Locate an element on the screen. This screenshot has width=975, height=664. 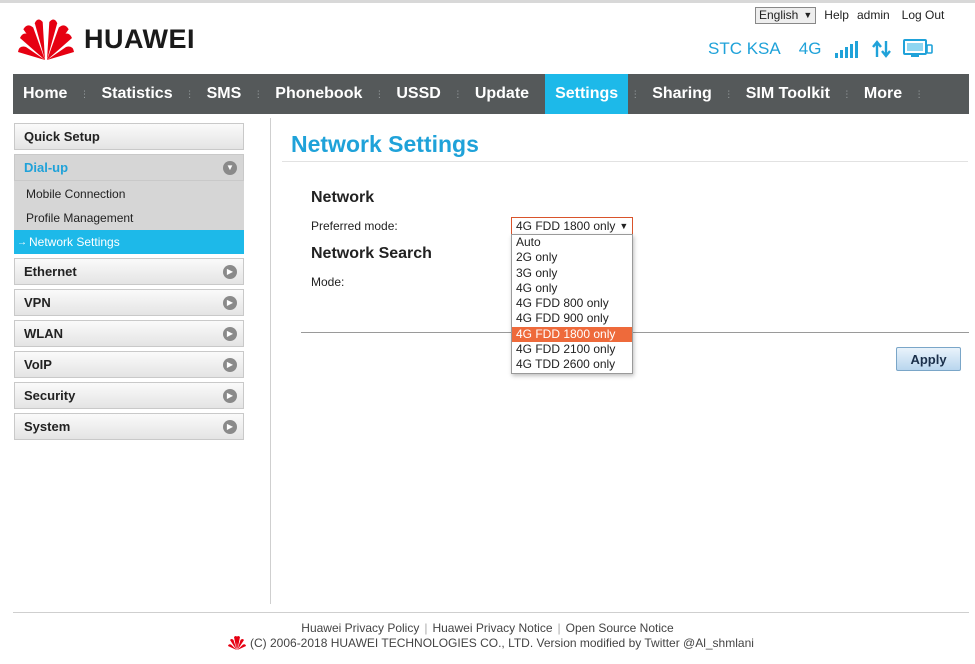
top-border is located at coordinates (487, 1).